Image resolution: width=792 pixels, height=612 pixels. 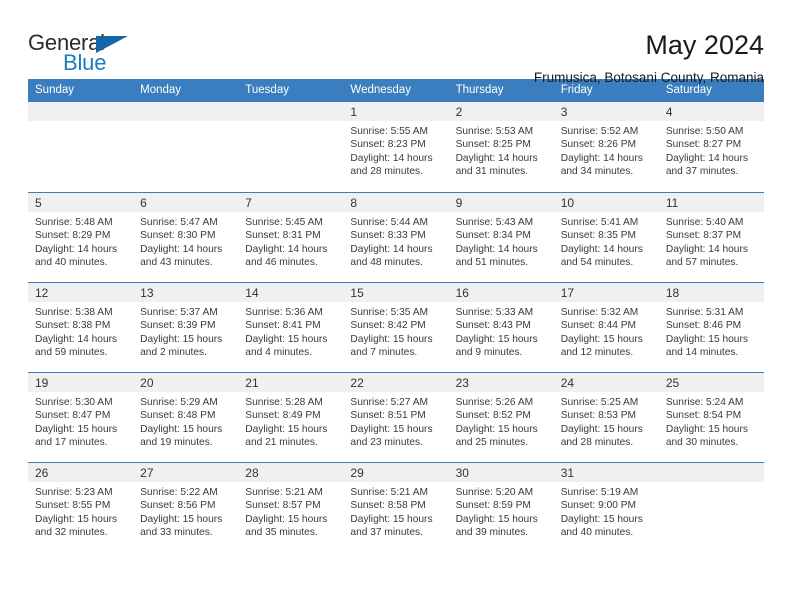 What do you see at coordinates (179, 492) in the screenshot?
I see `sunrise-text: Sunrise: 5:22 AM` at bounding box center [179, 492].